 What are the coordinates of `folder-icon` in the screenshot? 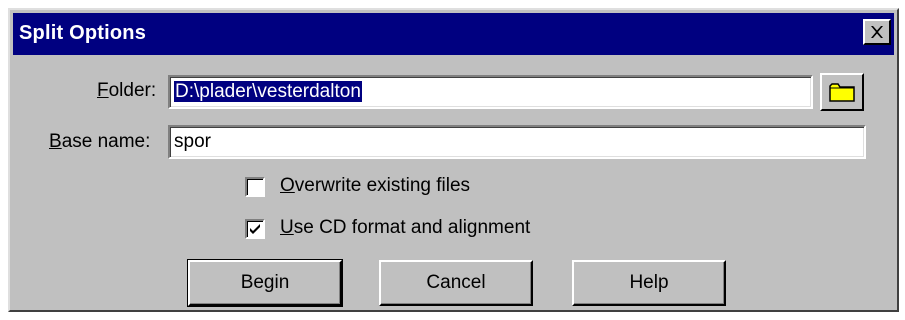 It's located at (842, 92).